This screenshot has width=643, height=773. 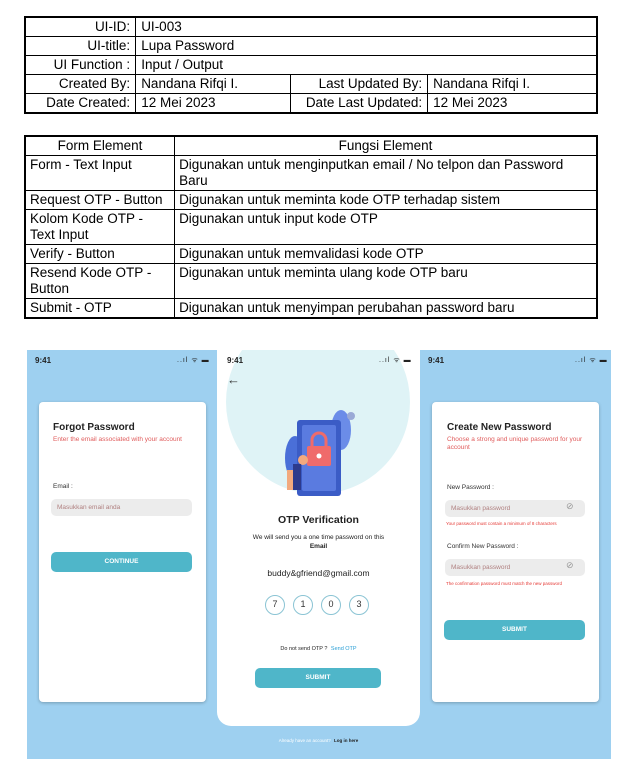 I want to click on status-icons-create: ..ıl ᯤ ▬, so click(x=591, y=360).